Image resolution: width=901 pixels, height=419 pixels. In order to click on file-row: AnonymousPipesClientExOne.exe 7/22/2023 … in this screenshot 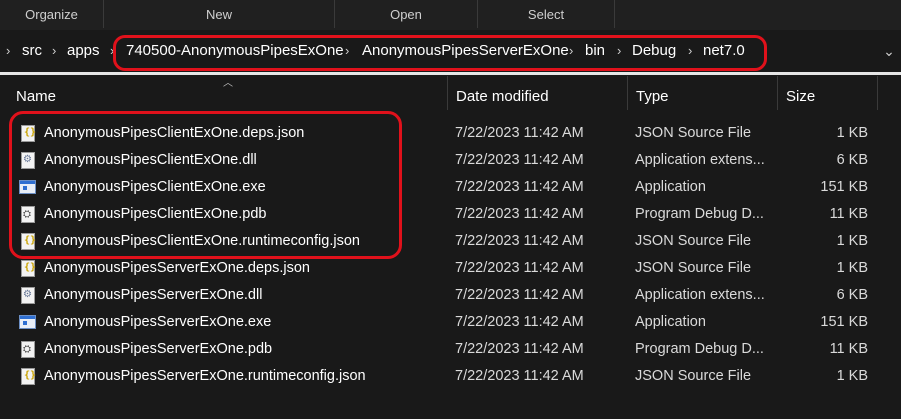, I will do `click(450, 187)`.